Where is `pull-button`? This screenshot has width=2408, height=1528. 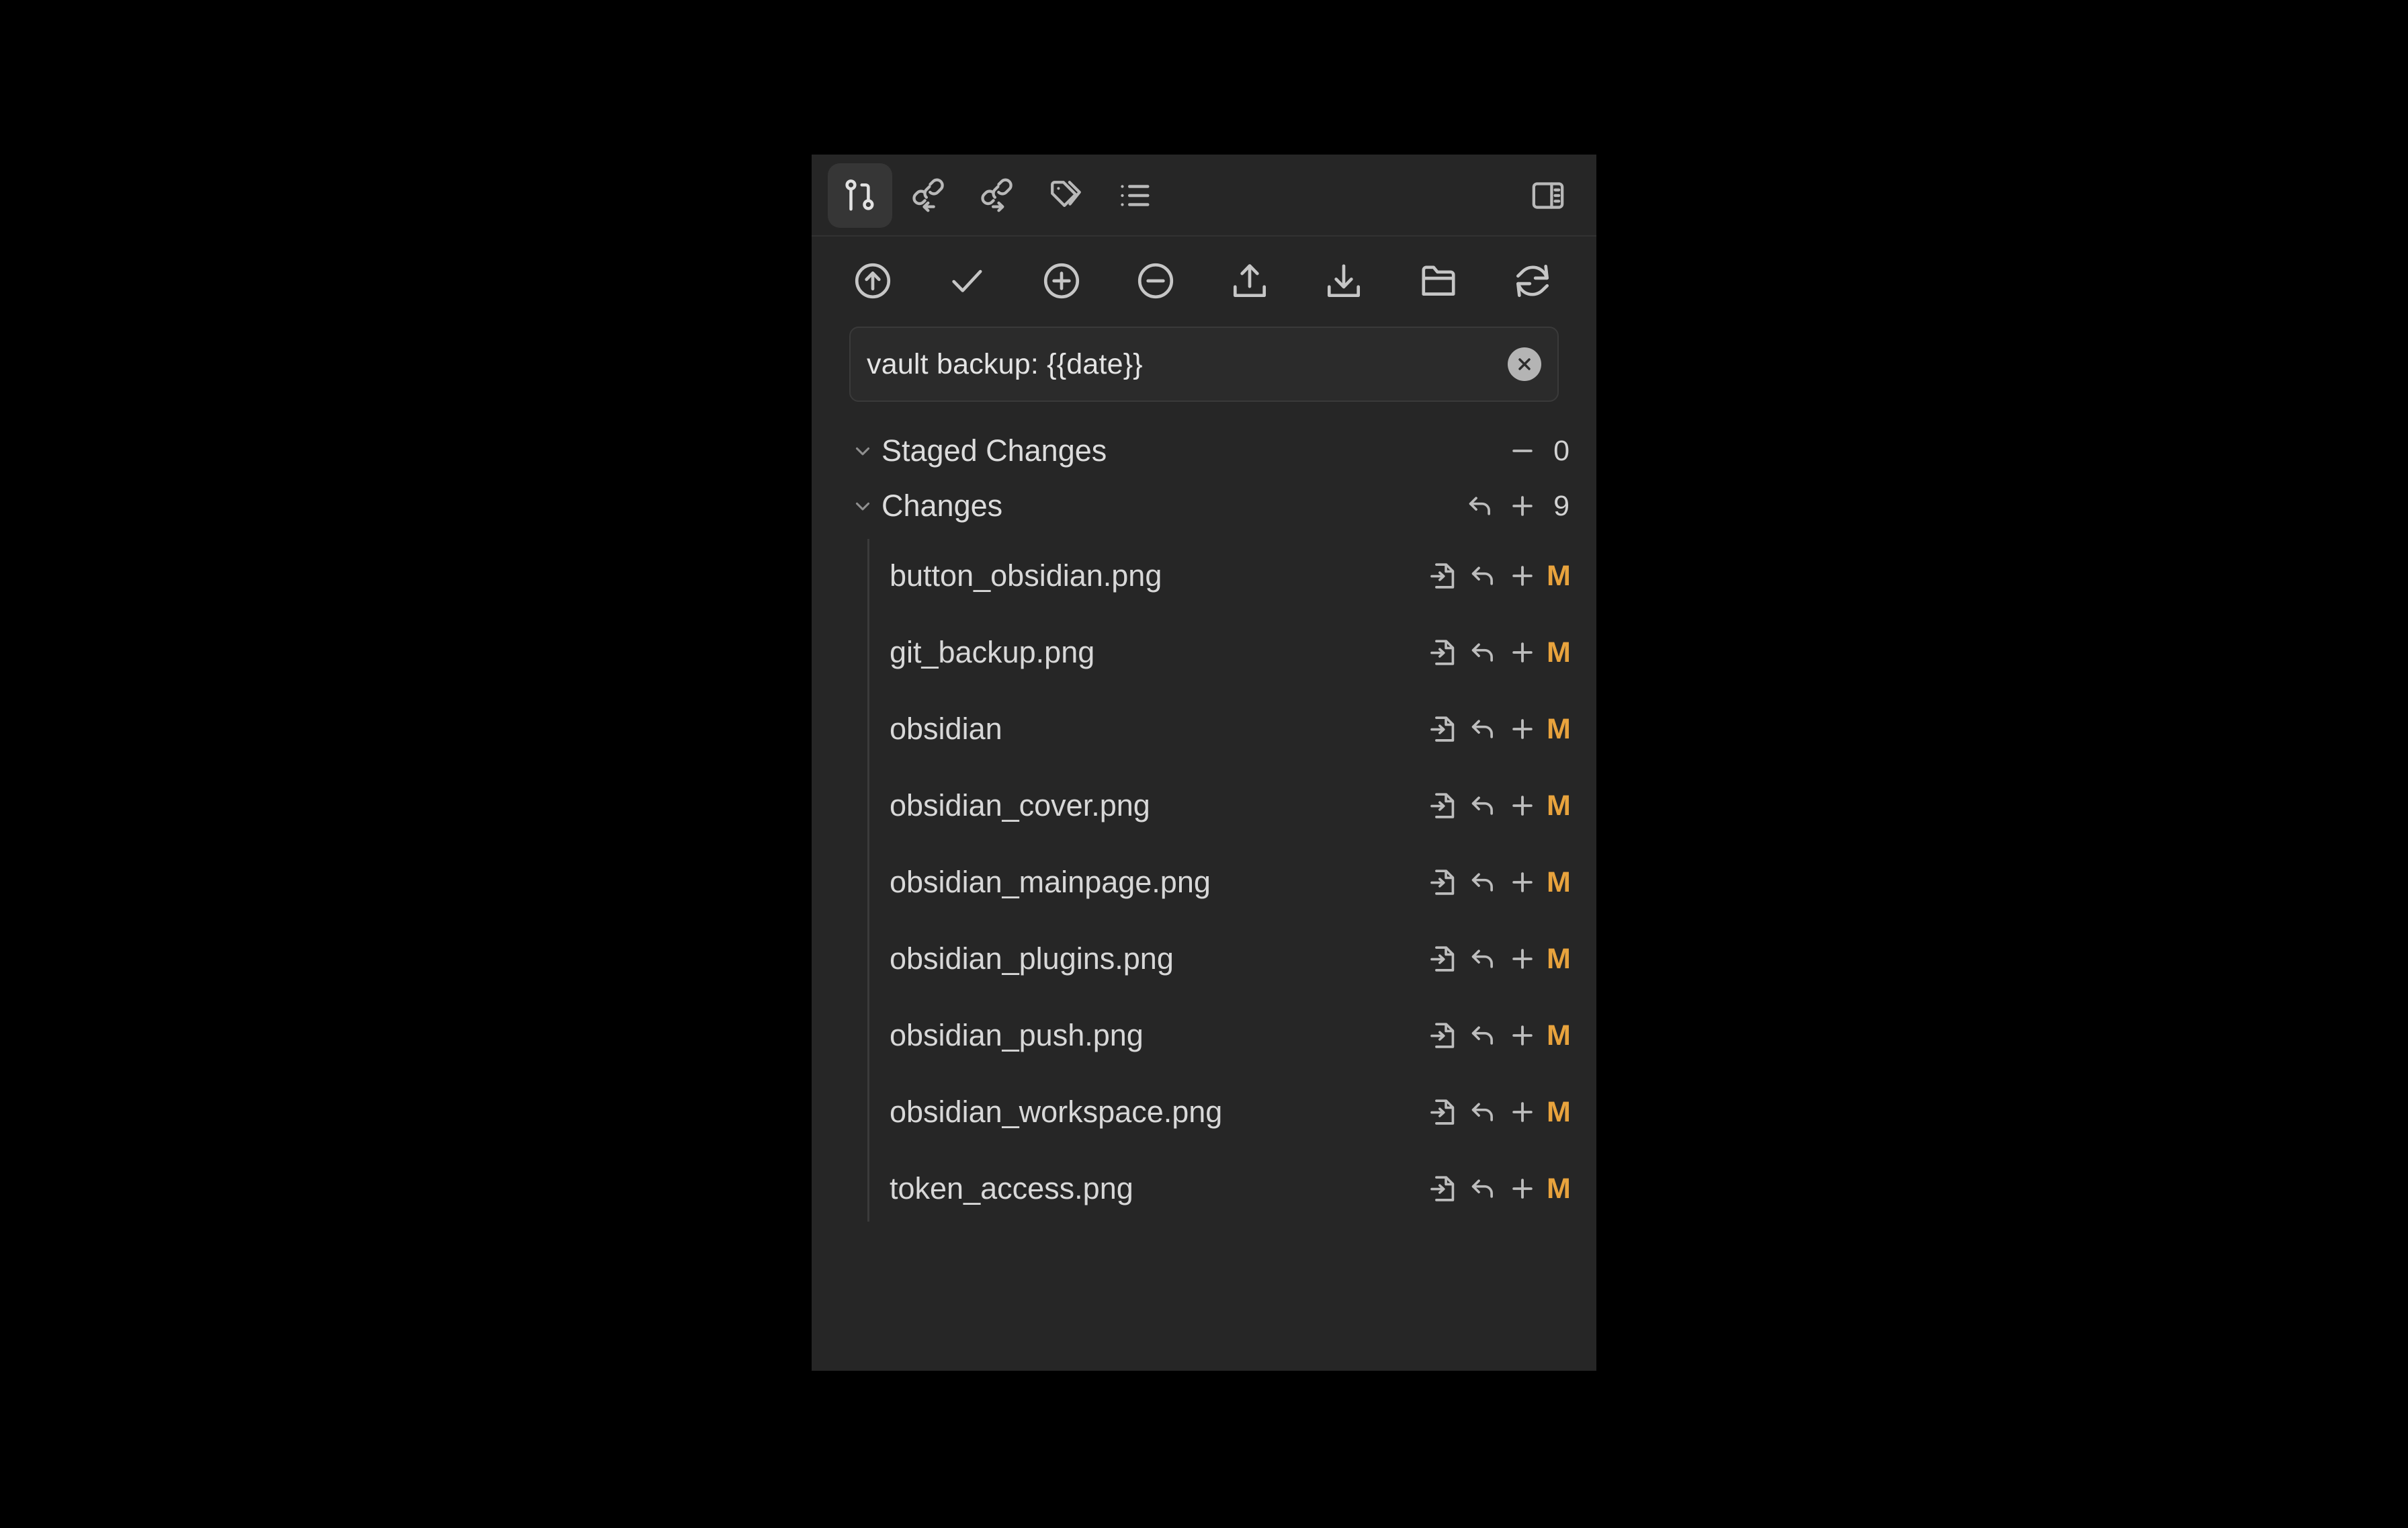 pull-button is located at coordinates (1344, 281).